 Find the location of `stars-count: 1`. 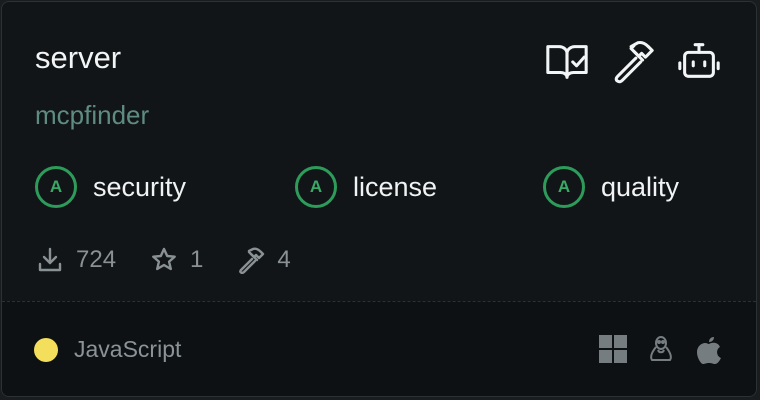

stars-count: 1 is located at coordinates (197, 259).